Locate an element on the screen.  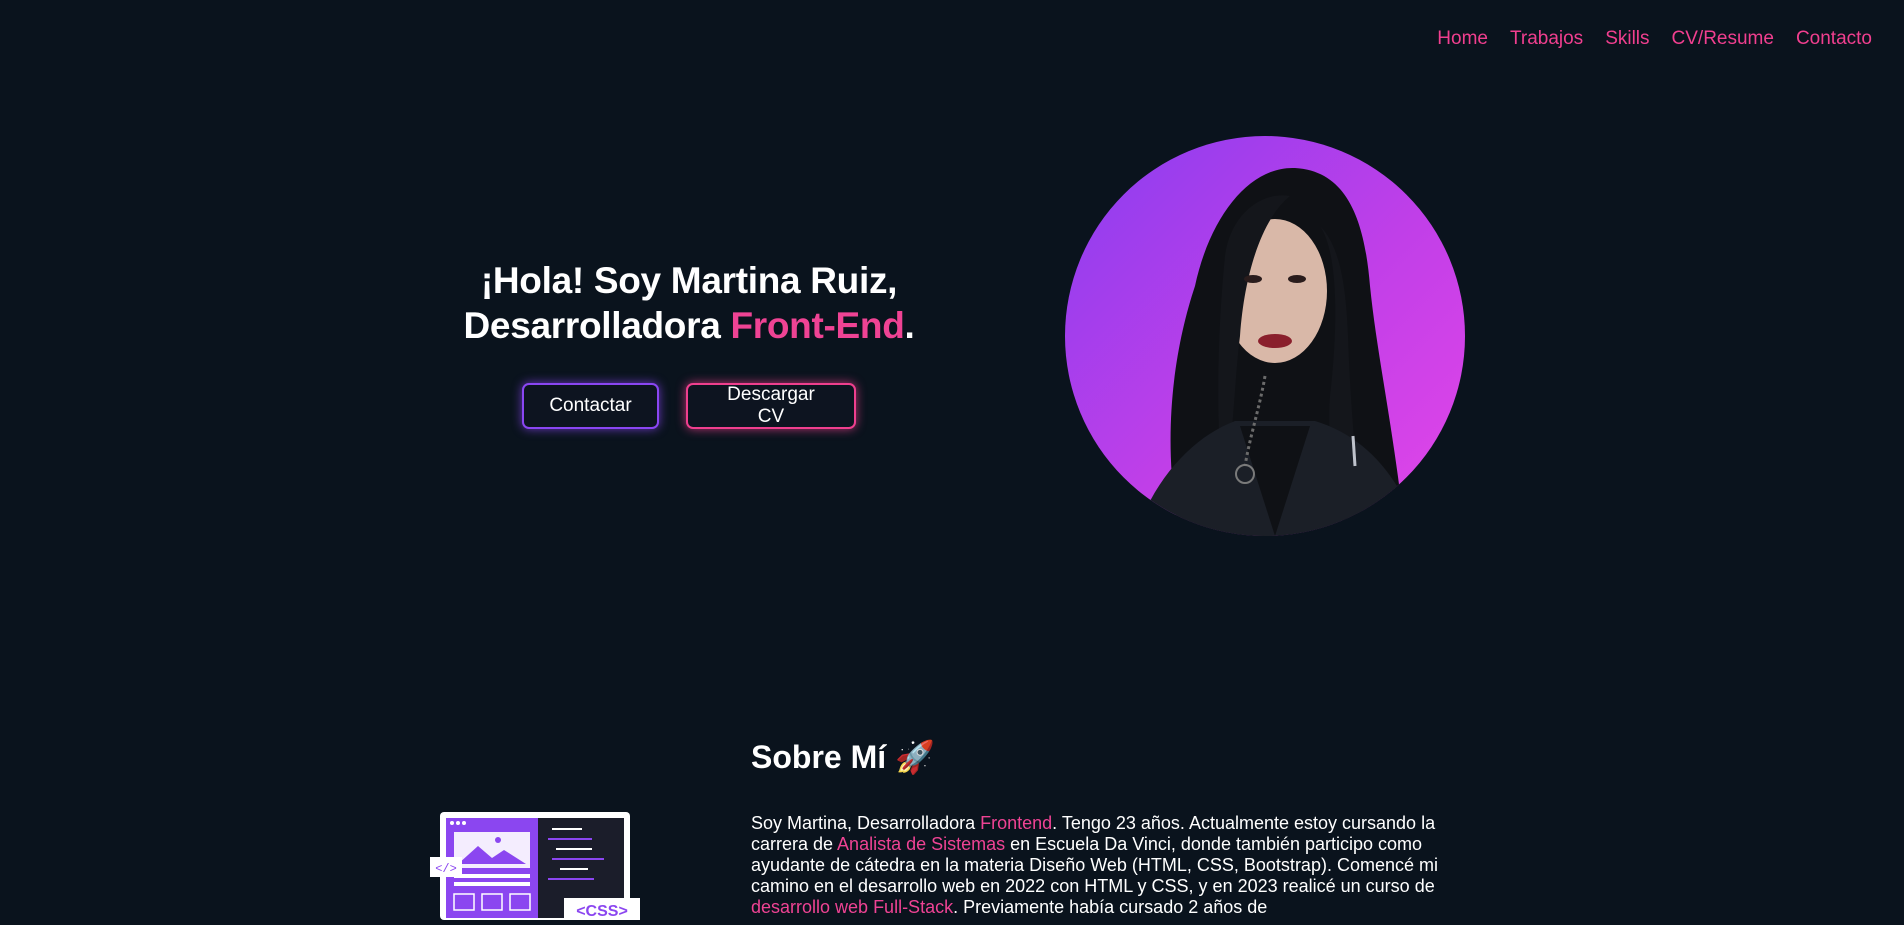
hero-title-line2-suffix: . is located at coordinates (909, 325).